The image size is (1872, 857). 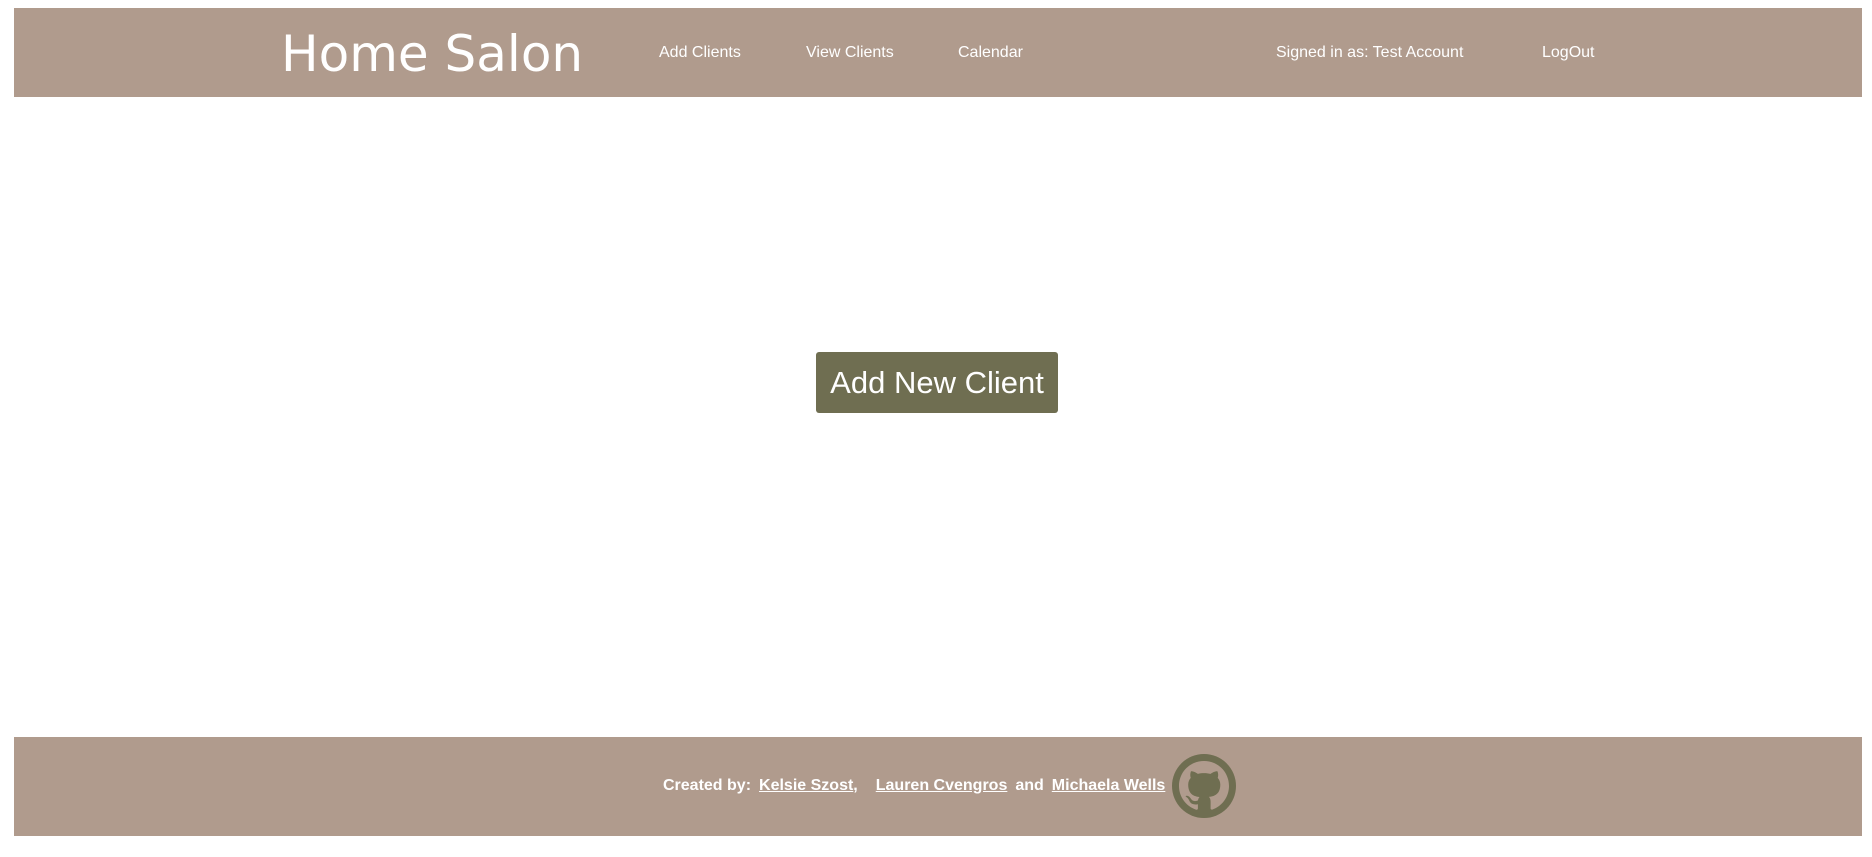 I want to click on nav-calendar: Calendar, so click(x=990, y=53).